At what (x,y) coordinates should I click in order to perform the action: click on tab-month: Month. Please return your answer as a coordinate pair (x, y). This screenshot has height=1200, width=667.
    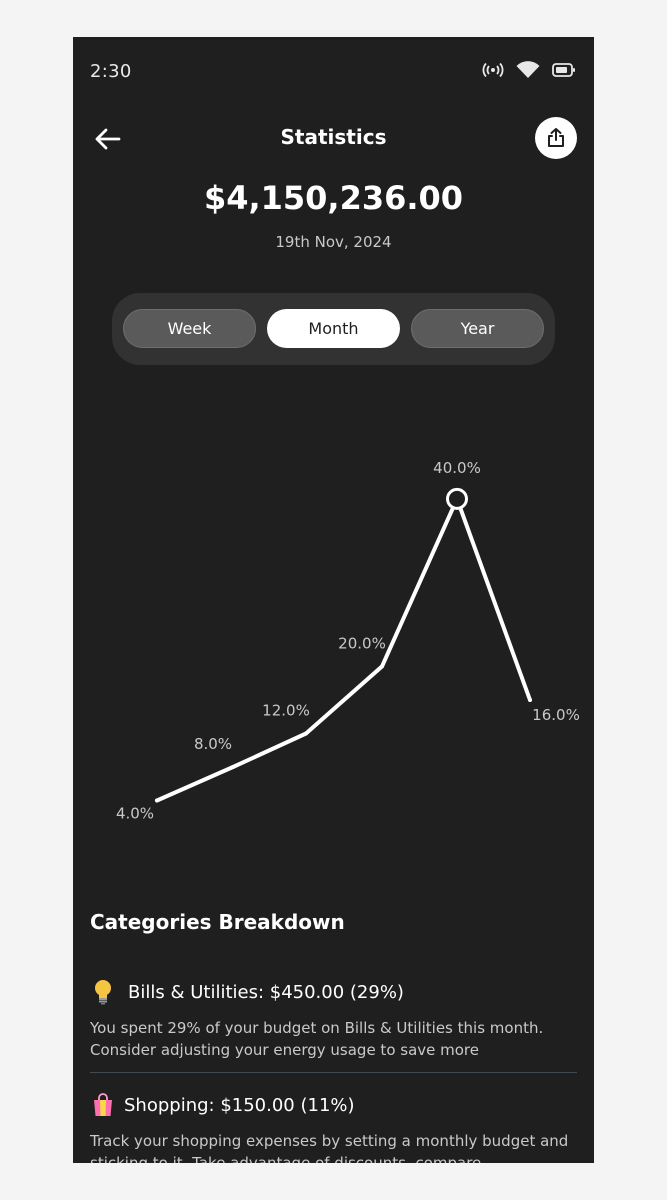
    Looking at the image, I should click on (333, 328).